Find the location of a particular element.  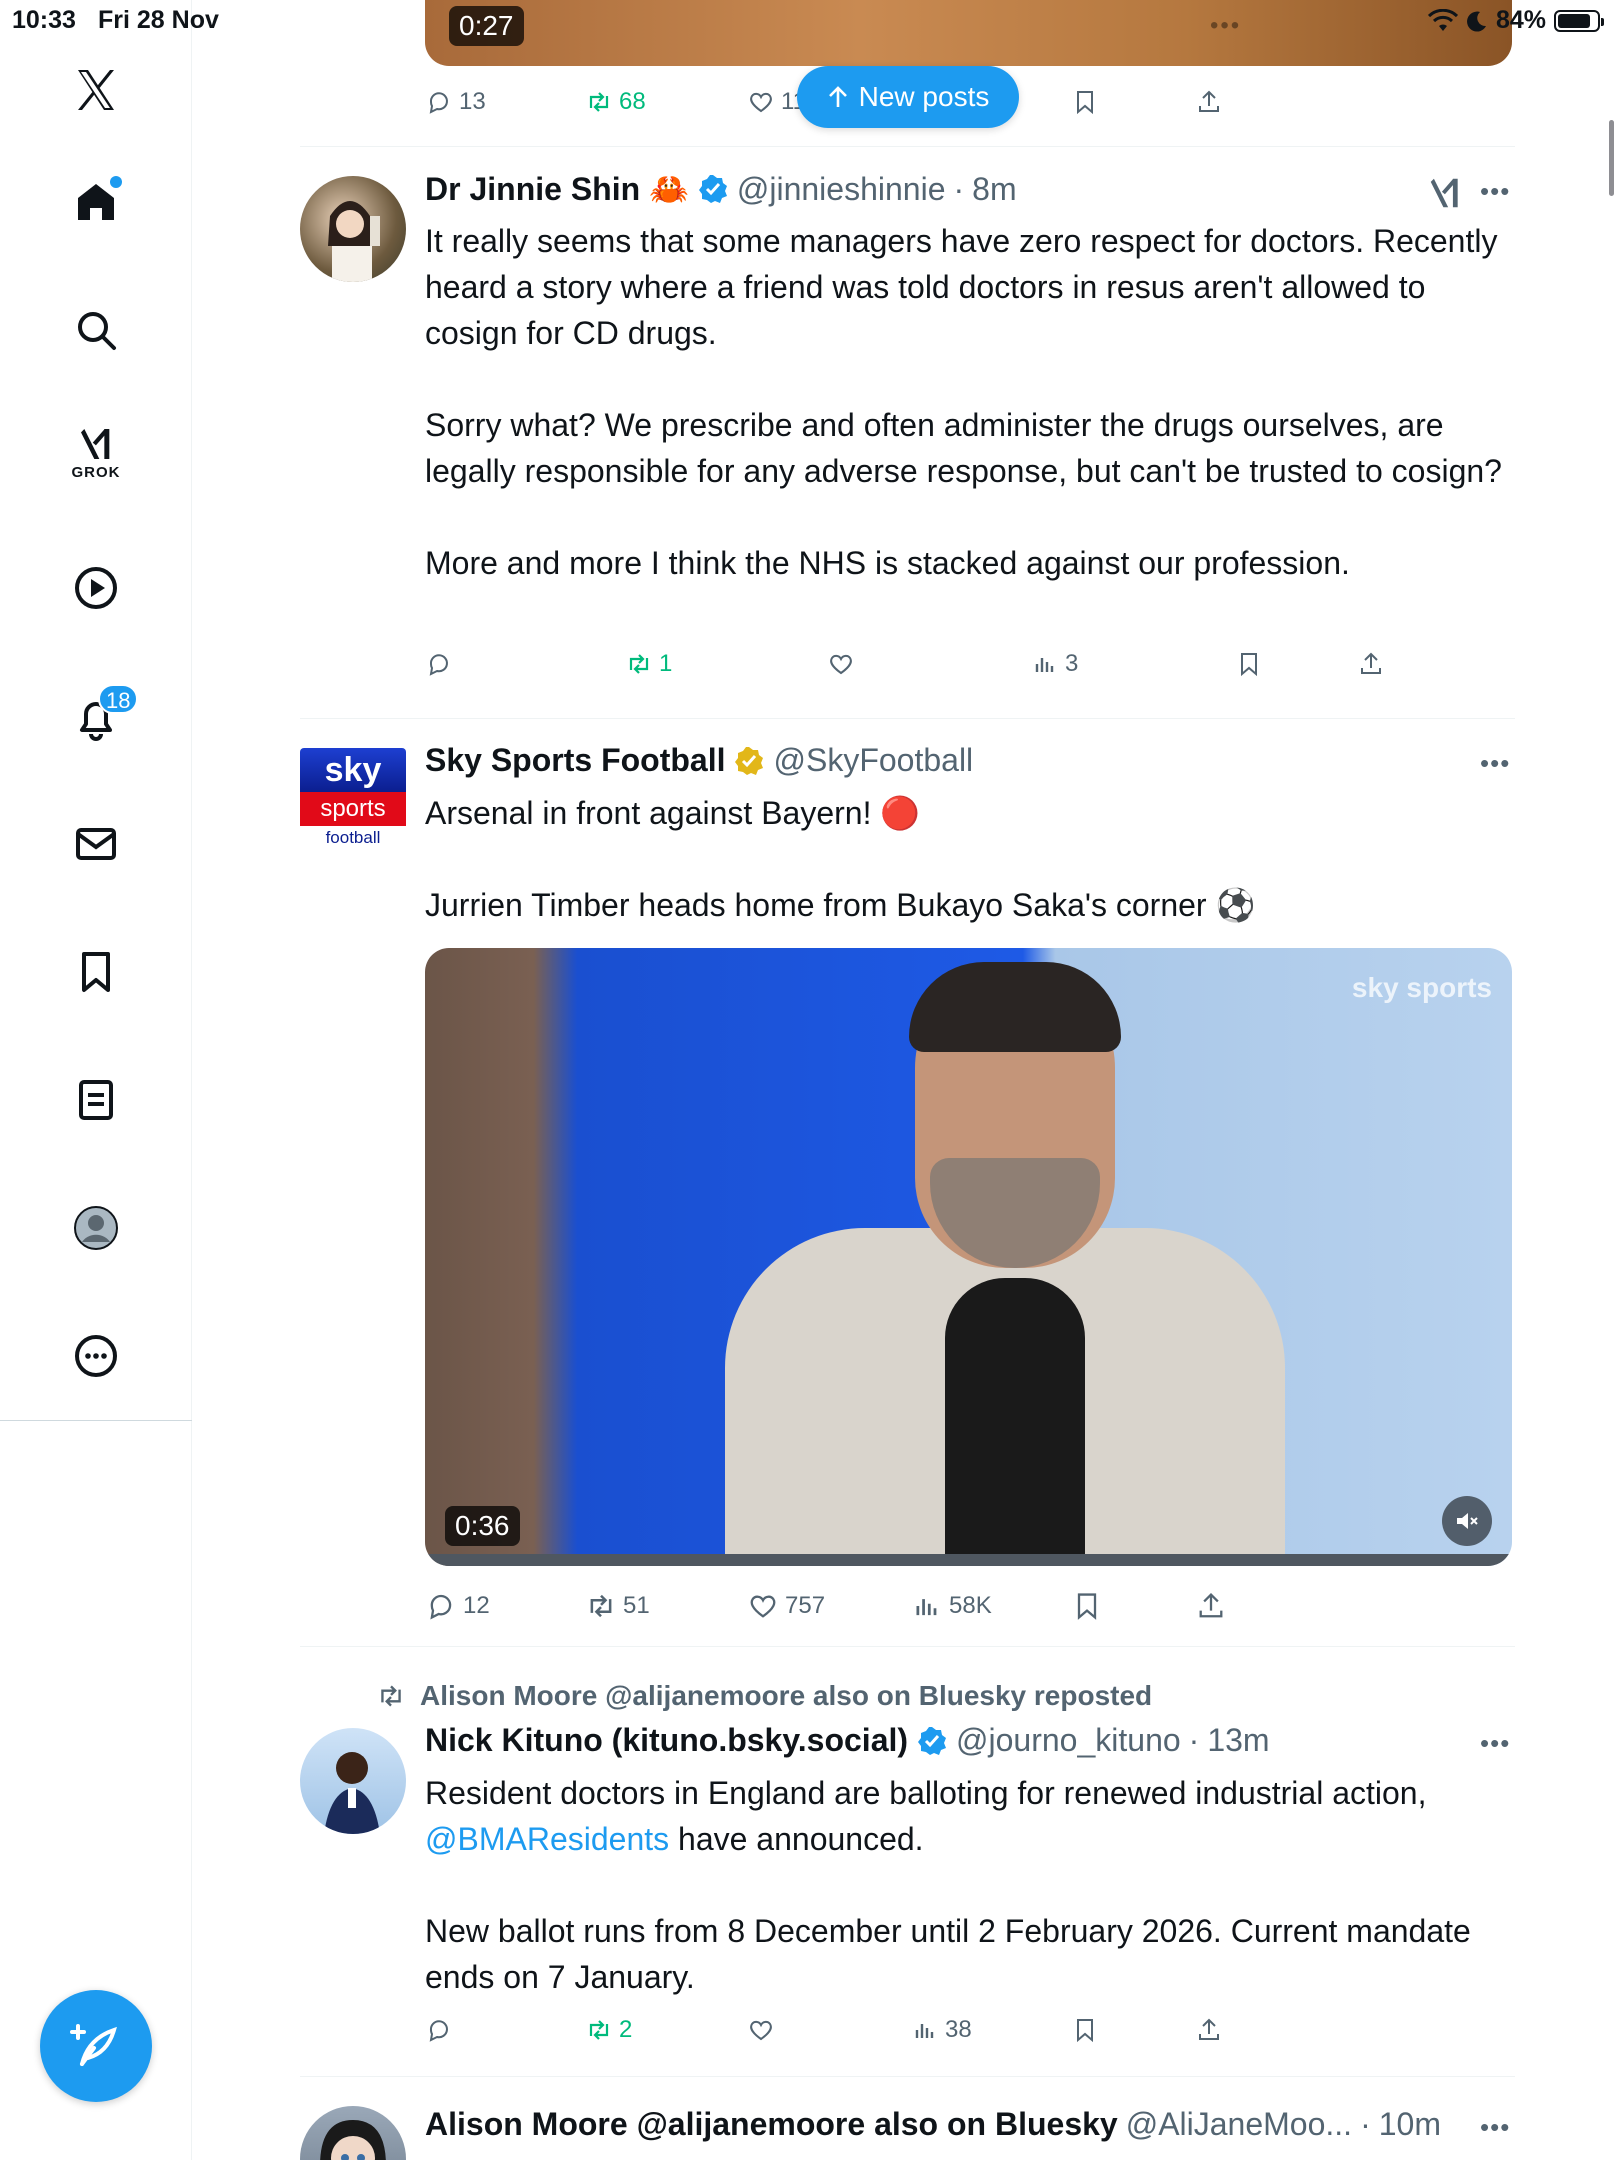

repost-button: 1 is located at coordinates (648, 664).